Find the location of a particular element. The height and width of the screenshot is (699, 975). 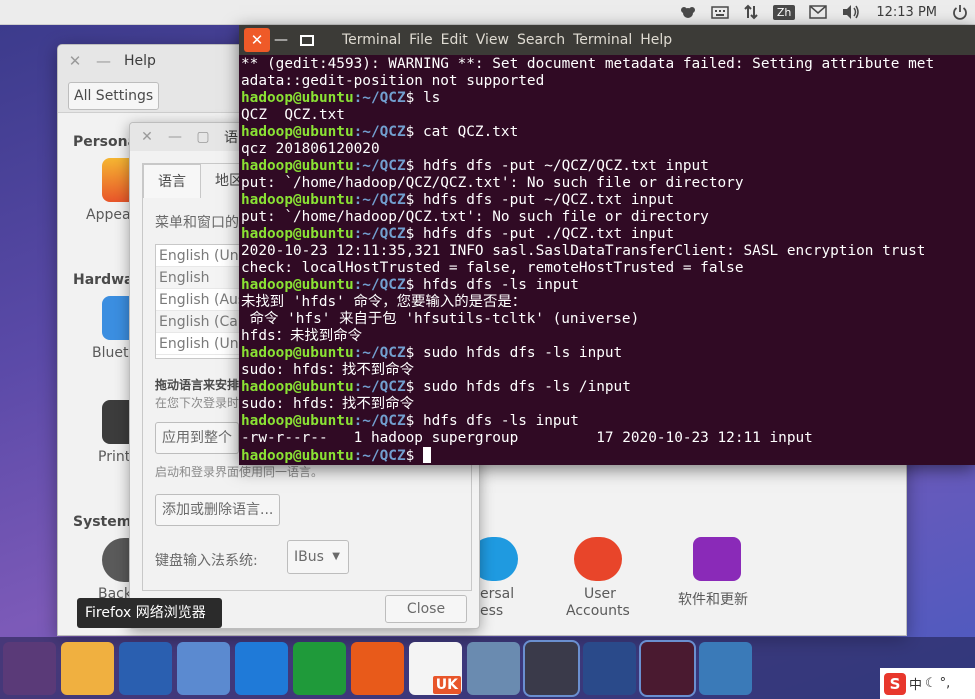

top-panel: Zh 12:13 PM is located at coordinates (487, 12).